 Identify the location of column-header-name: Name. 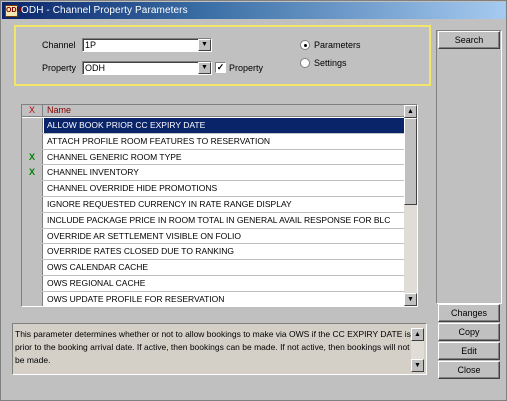
(59, 110).